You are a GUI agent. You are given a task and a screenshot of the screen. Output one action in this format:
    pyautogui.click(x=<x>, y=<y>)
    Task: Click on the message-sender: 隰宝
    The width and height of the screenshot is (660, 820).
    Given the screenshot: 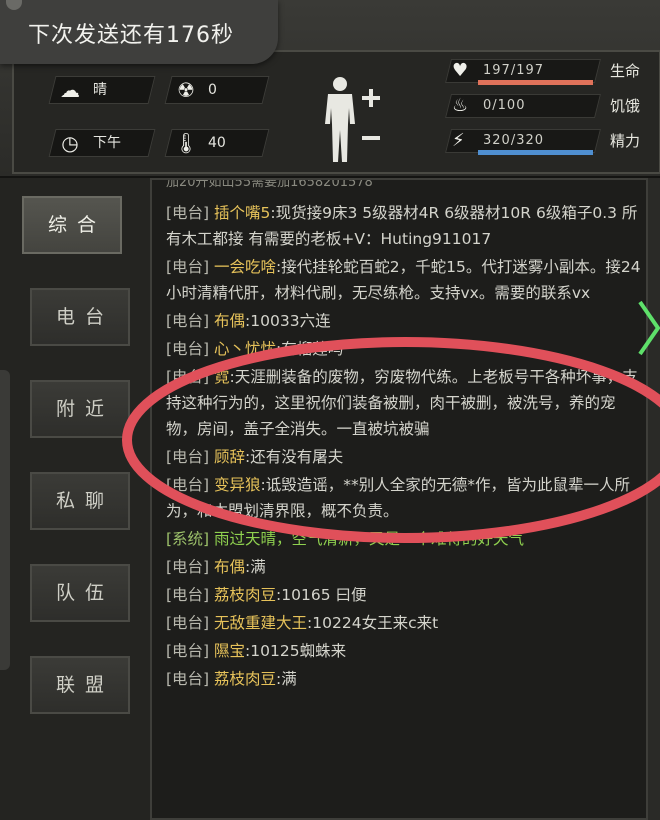 What is the action you would take?
    pyautogui.click(x=229, y=651)
    